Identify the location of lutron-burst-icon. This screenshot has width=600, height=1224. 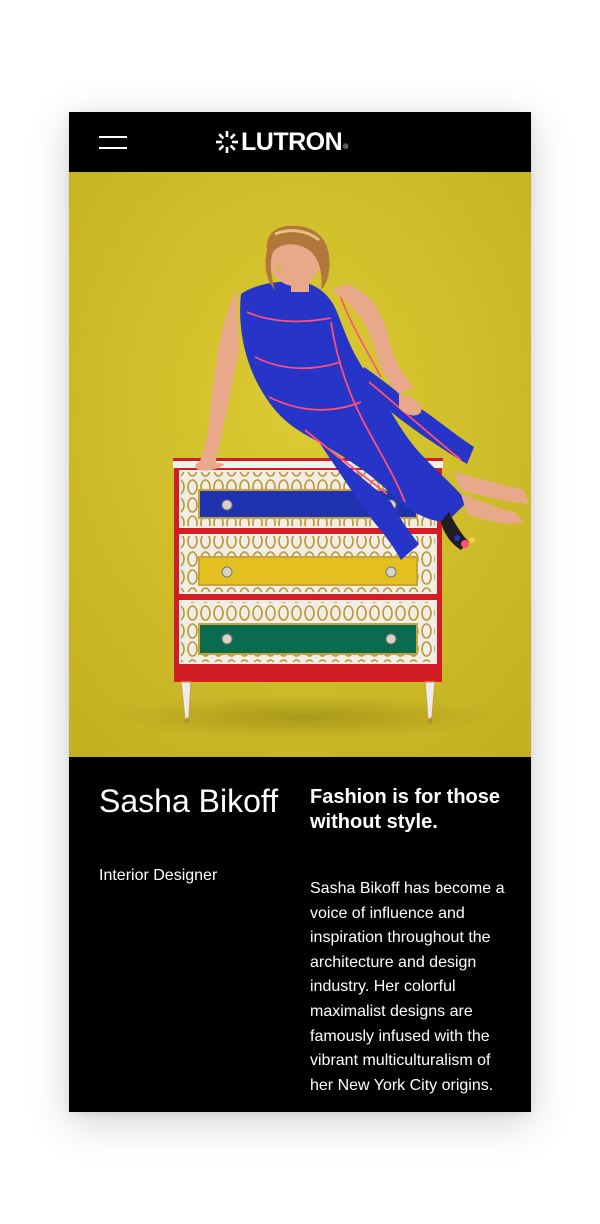
(227, 142).